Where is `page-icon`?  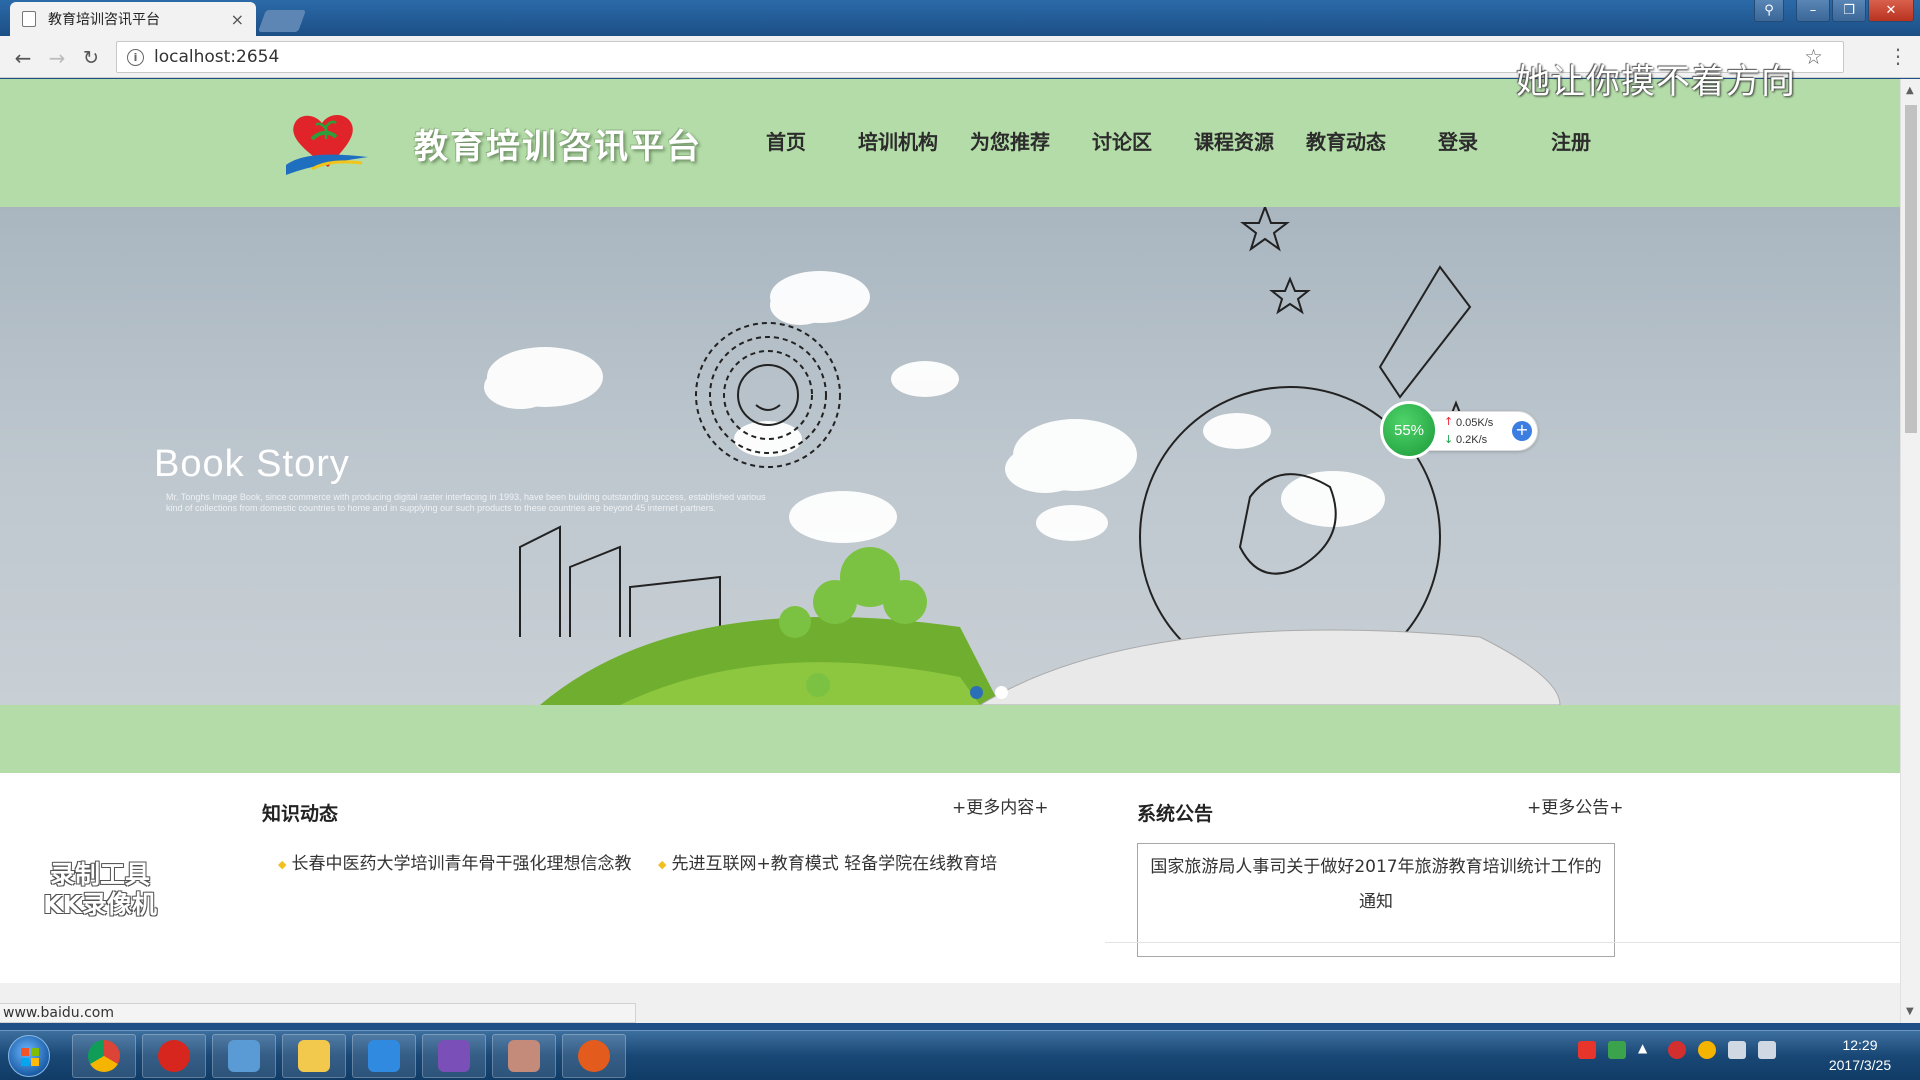
page-icon is located at coordinates (29, 19).